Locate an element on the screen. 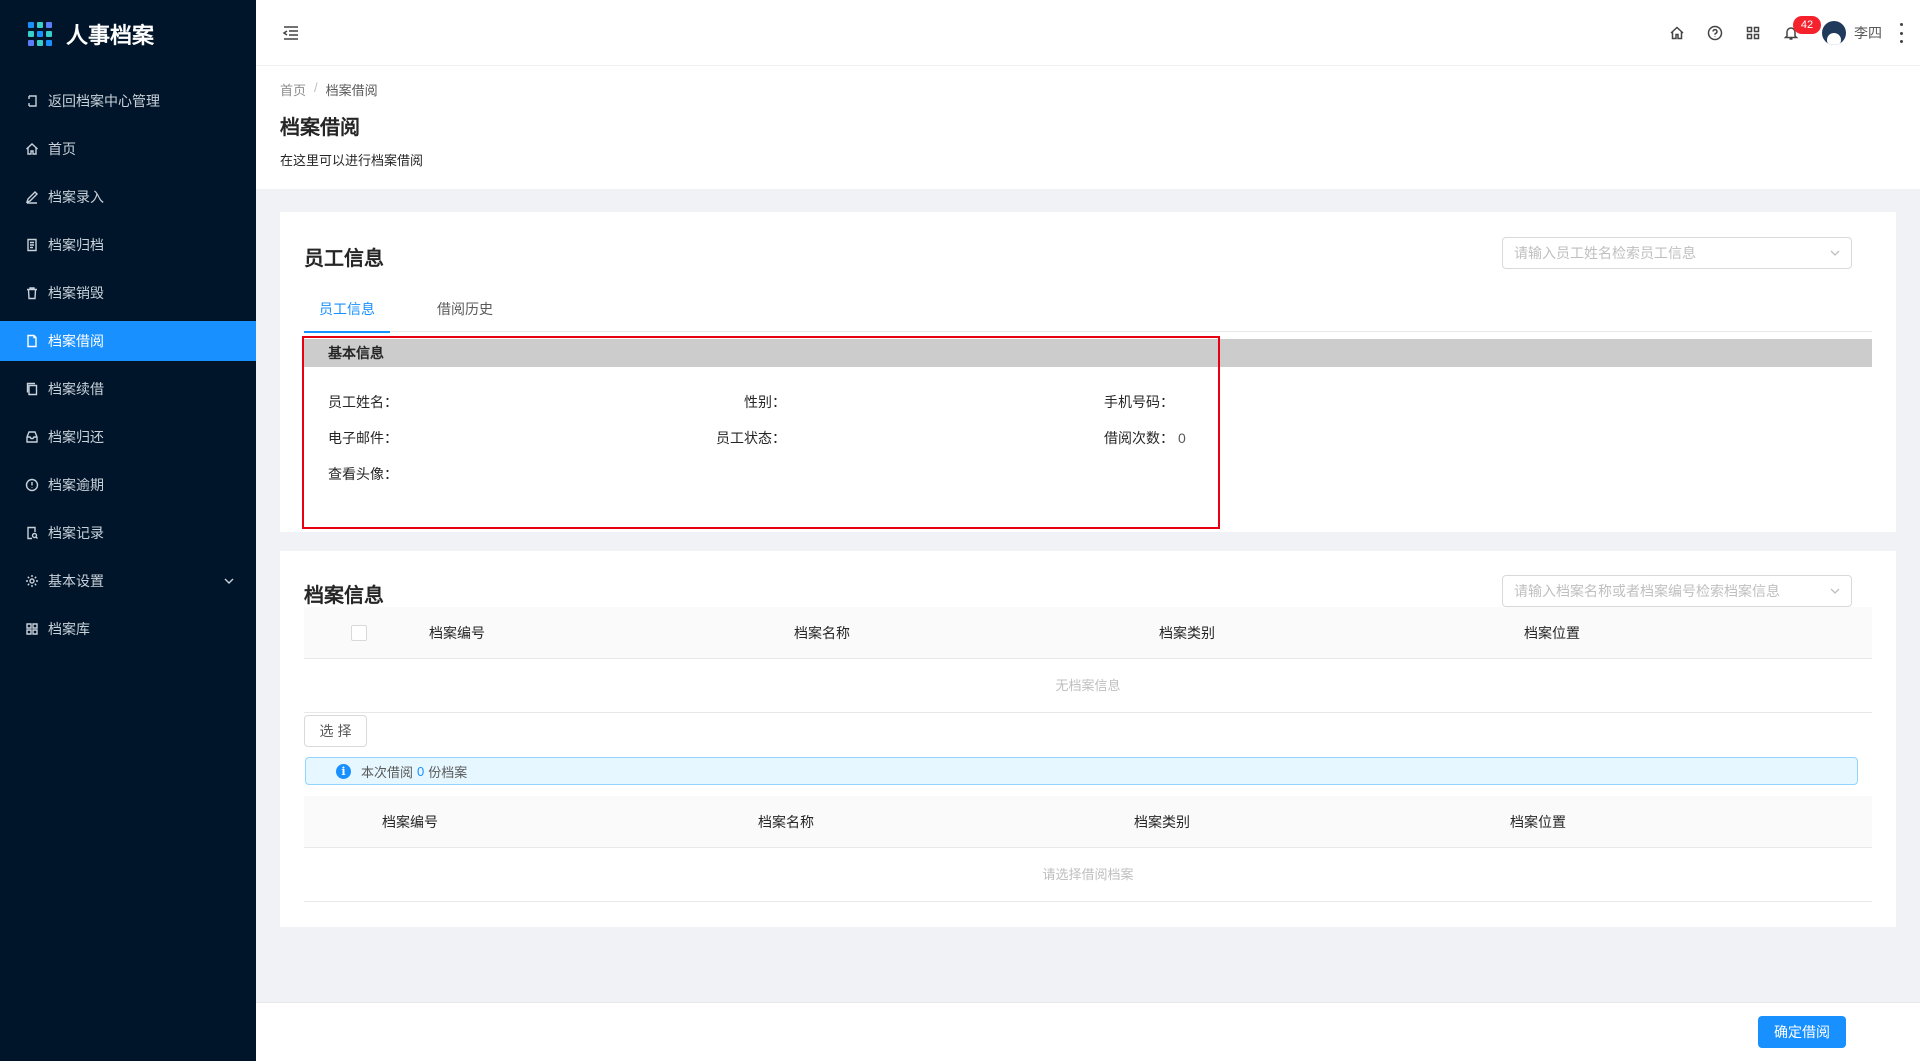 The width and height of the screenshot is (1920, 1061). sidebar-item-label: 档案库 is located at coordinates (69, 629).